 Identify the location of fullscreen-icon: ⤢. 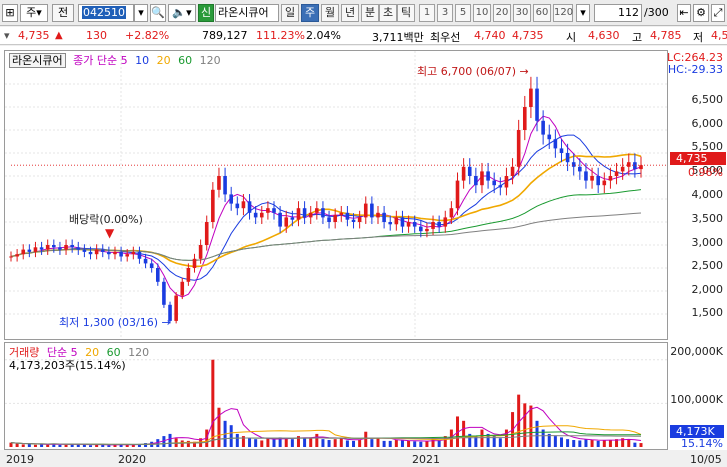
(718, 13).